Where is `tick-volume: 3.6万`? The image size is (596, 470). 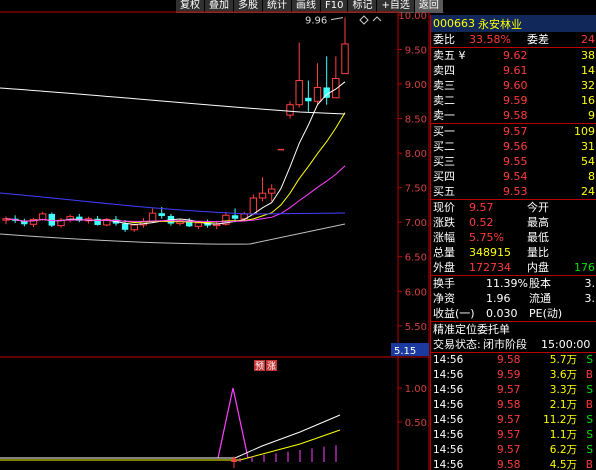
tick-volume: 3.6万 is located at coordinates (563, 375).